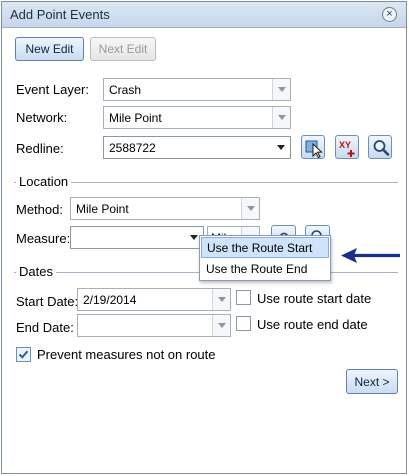 The height and width of the screenshot is (476, 409). I want to click on start-date-label: Start Date:, so click(47, 301).